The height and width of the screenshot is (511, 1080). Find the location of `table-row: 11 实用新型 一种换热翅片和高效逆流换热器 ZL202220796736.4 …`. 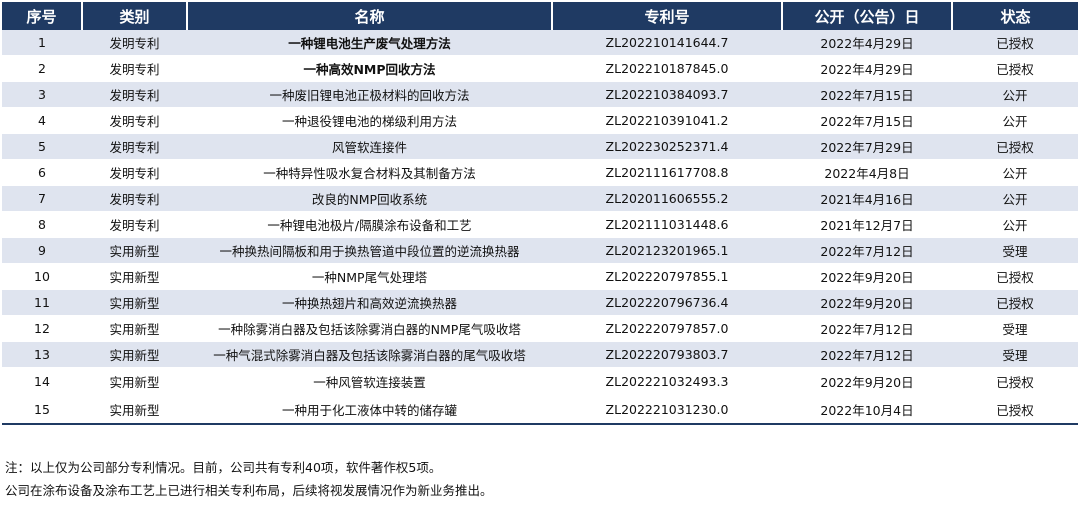

table-row: 11 实用新型 一种换热翅片和高效逆流换热器 ZL202220796736.4 … is located at coordinates (540, 302).